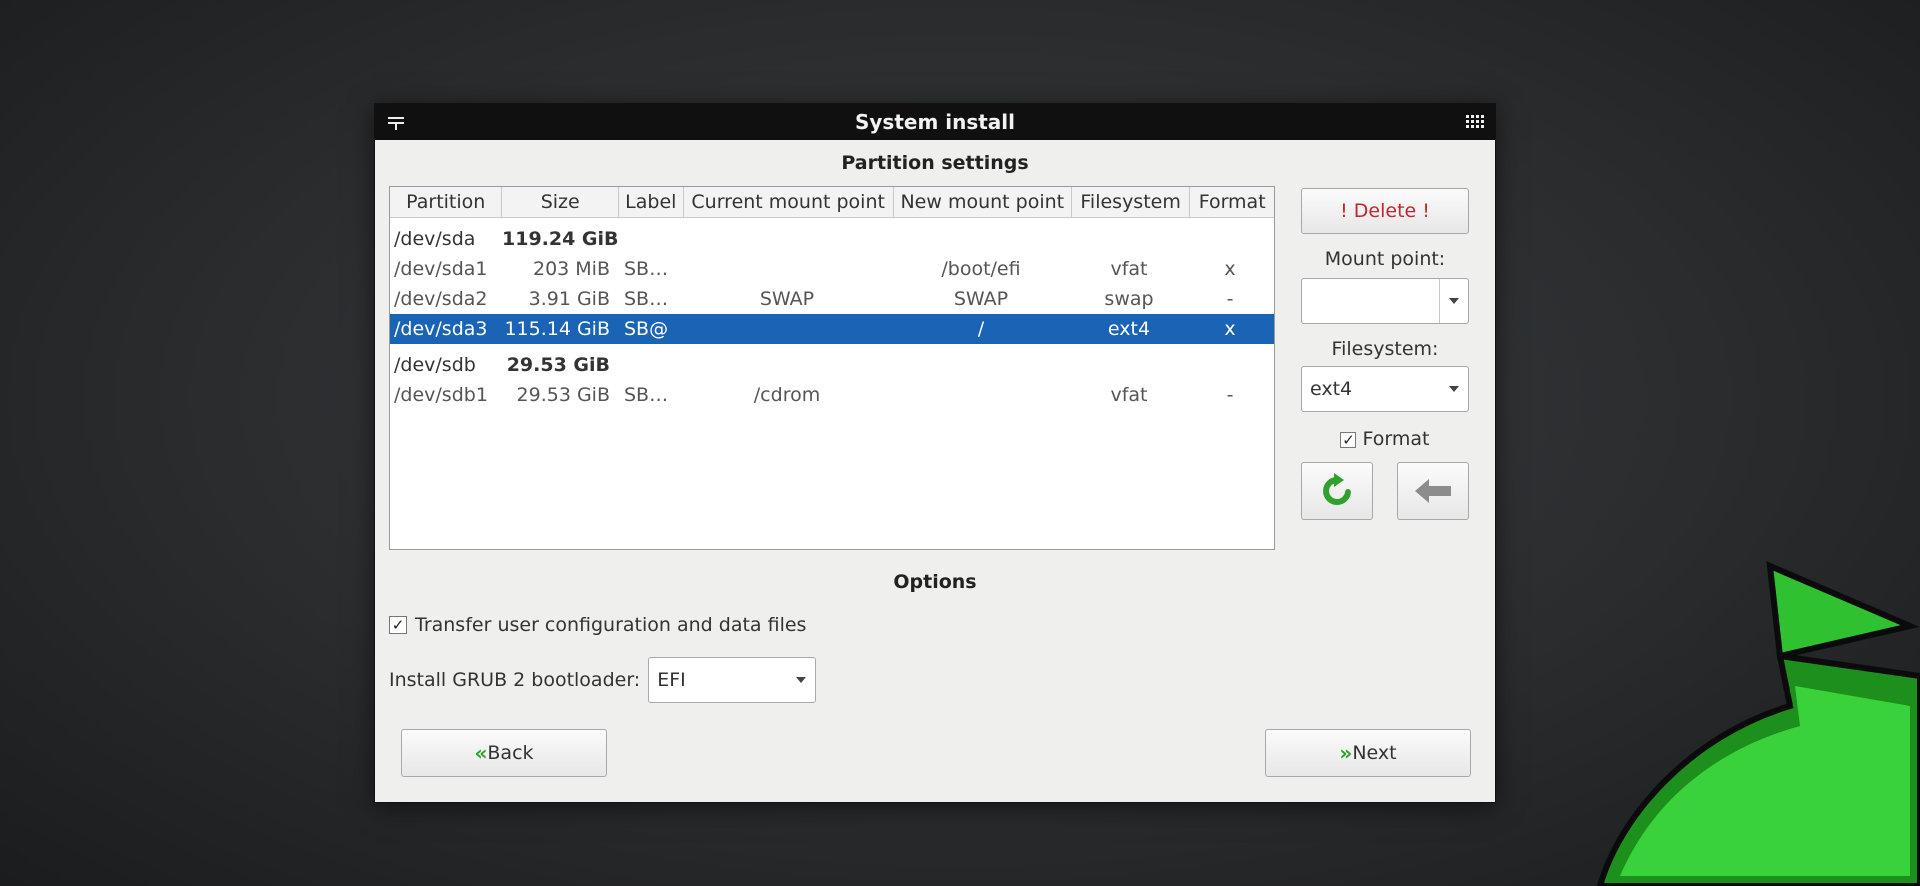 The width and height of the screenshot is (1920, 886). I want to click on grub-value: EFI, so click(671, 680).